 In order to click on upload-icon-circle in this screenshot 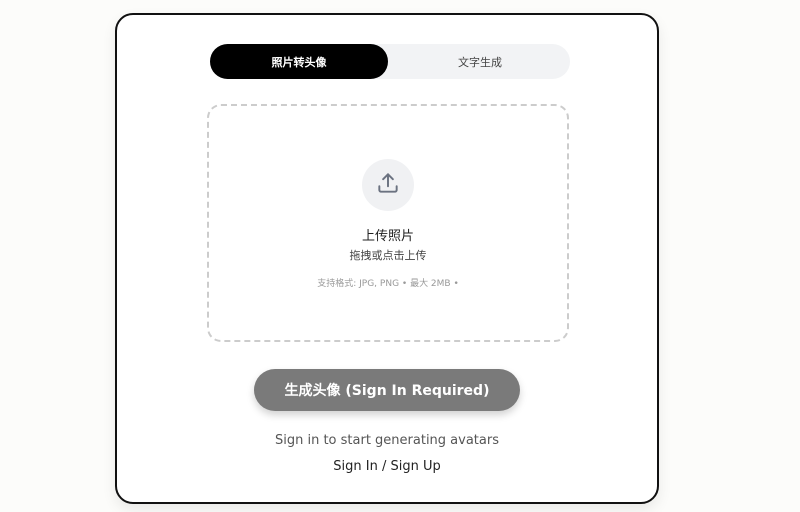, I will do `click(388, 185)`.